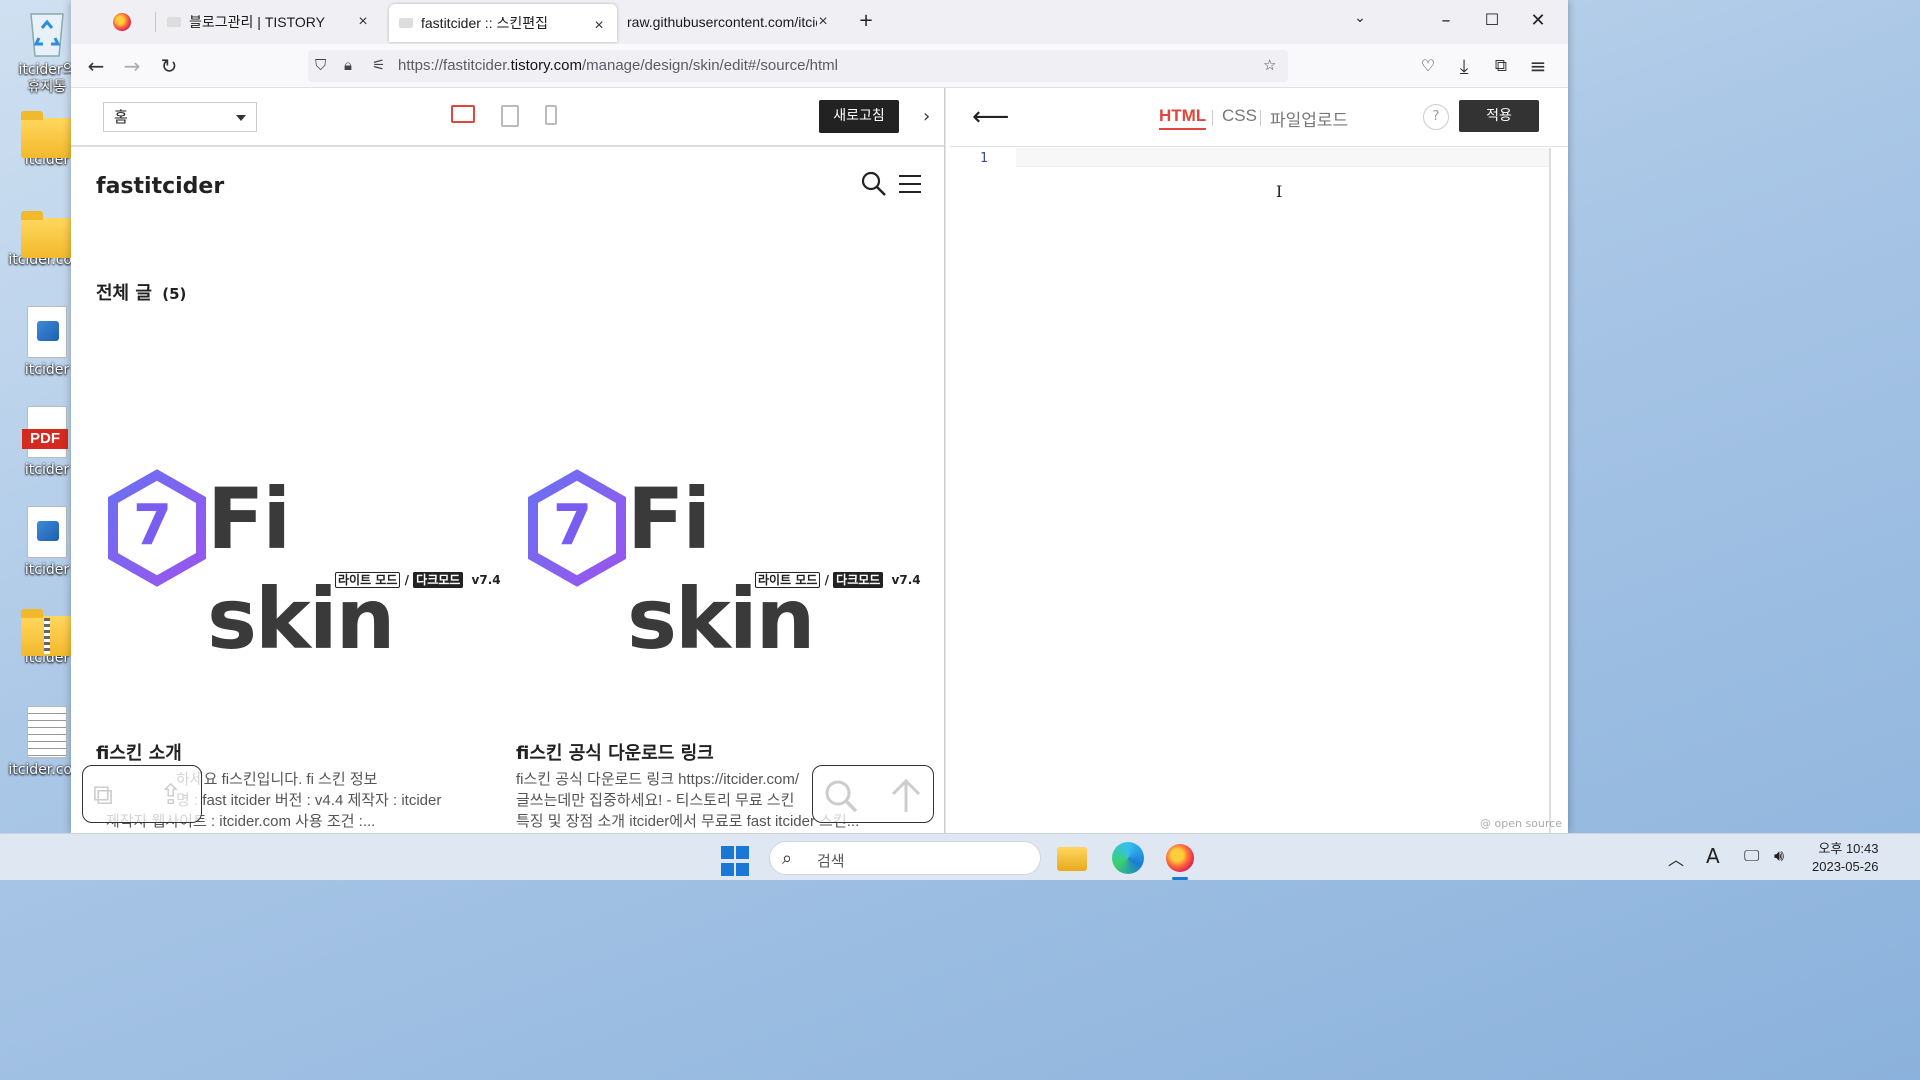 This screenshot has width=1920, height=1080. Describe the element at coordinates (1239, 116) in the screenshot. I see `tab-css: CSS` at that location.